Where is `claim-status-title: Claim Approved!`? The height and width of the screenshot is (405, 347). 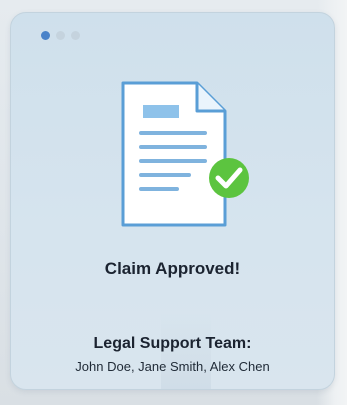
claim-status-title: Claim Approved! is located at coordinates (172, 268).